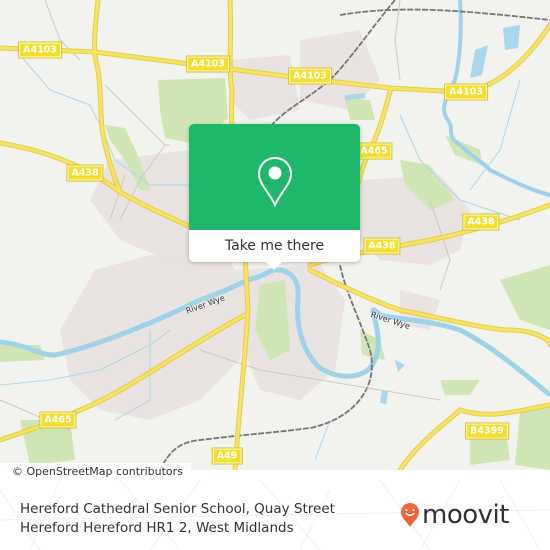  I want to click on brand-name: moovit, so click(465, 515).